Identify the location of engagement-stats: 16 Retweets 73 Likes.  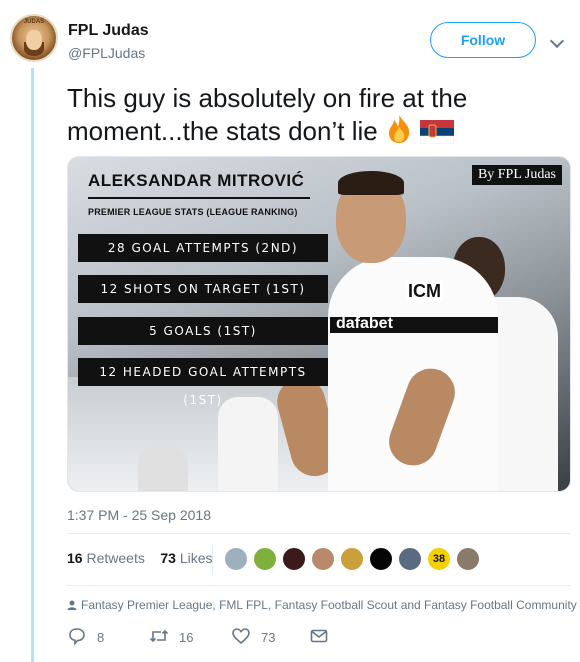
(140, 558).